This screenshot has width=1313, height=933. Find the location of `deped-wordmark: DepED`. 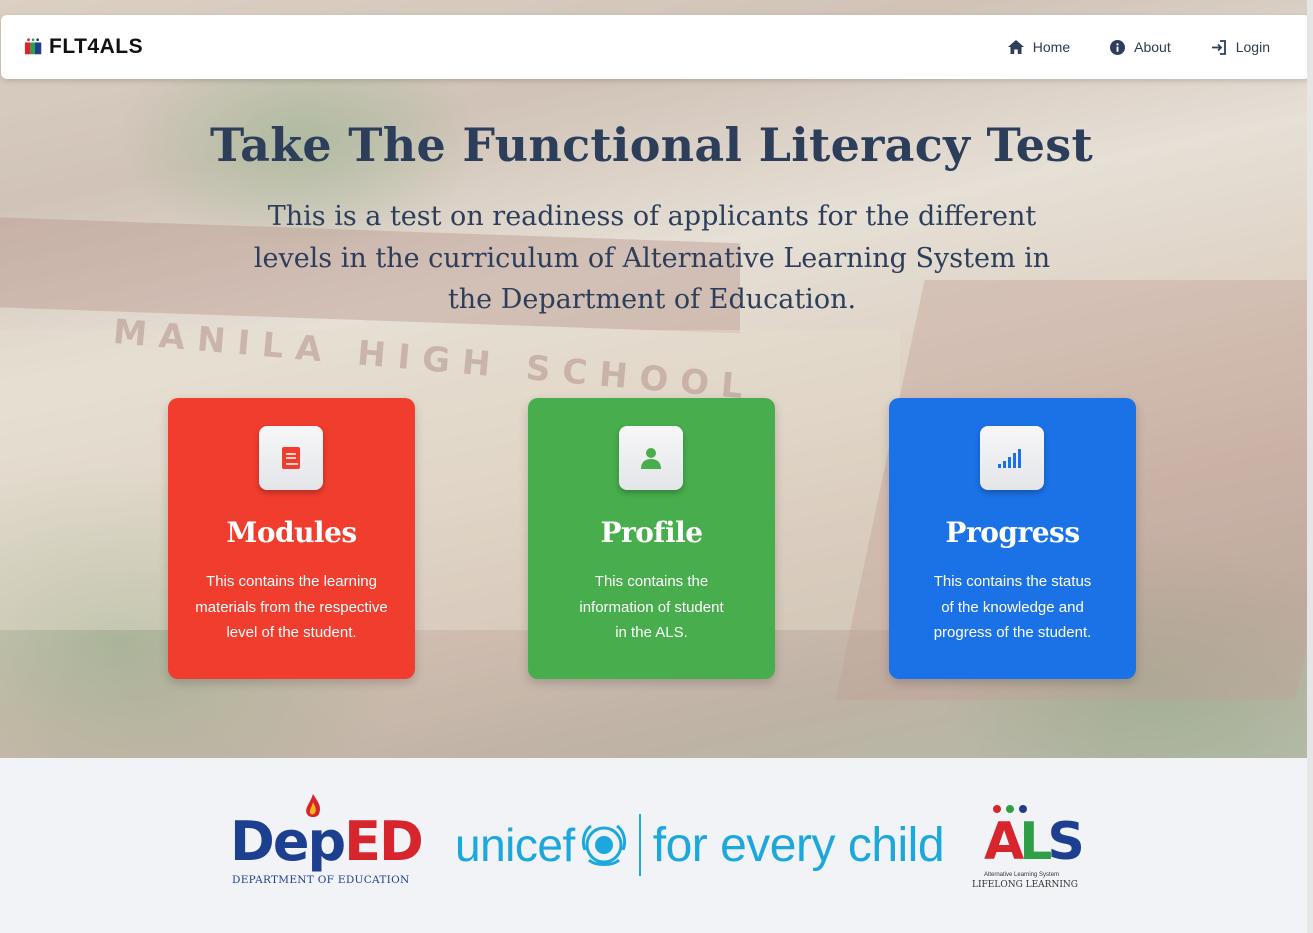

deped-wordmark: DepED is located at coordinates (327, 841).